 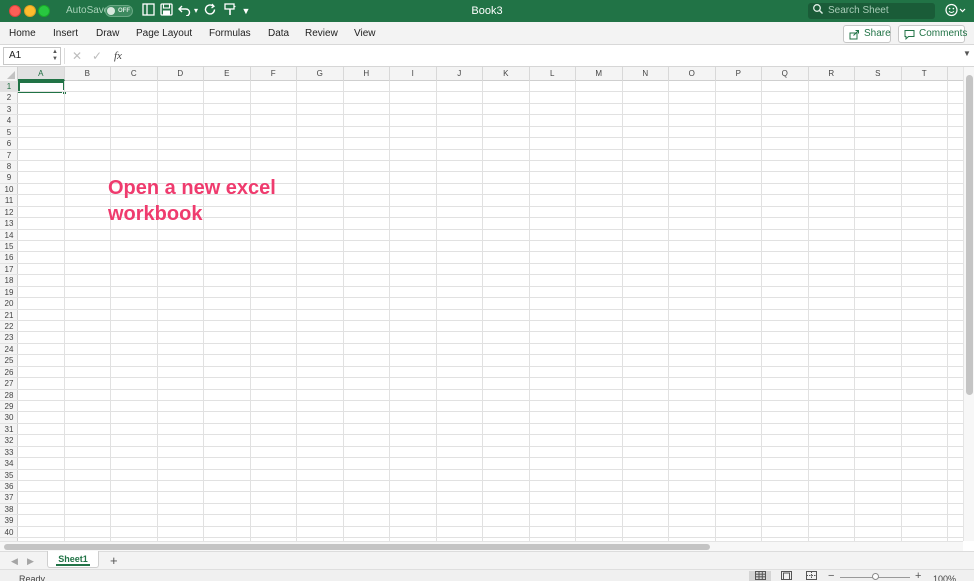 I want to click on row-header-5: 5, so click(x=9, y=133).